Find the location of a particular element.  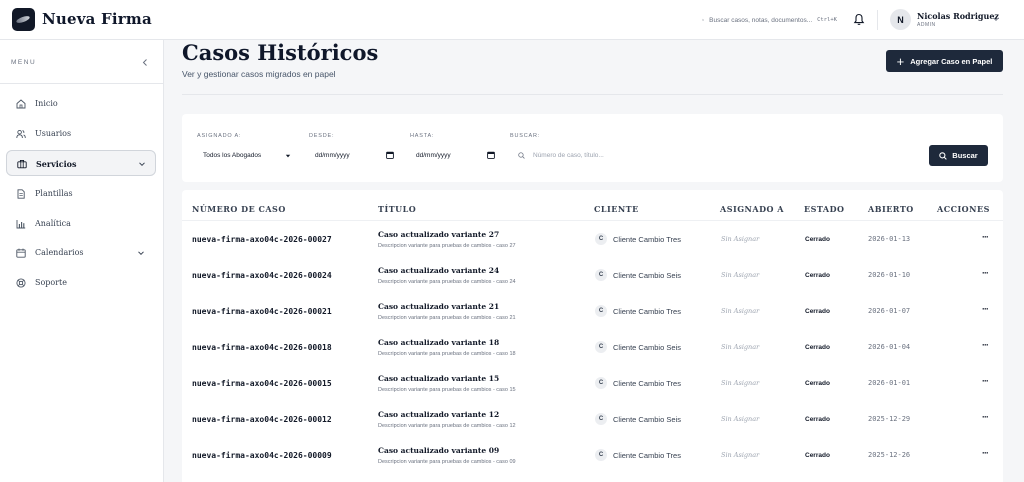

case-number: nueva-firma-axo04c-2026-00012 is located at coordinates (262, 419).